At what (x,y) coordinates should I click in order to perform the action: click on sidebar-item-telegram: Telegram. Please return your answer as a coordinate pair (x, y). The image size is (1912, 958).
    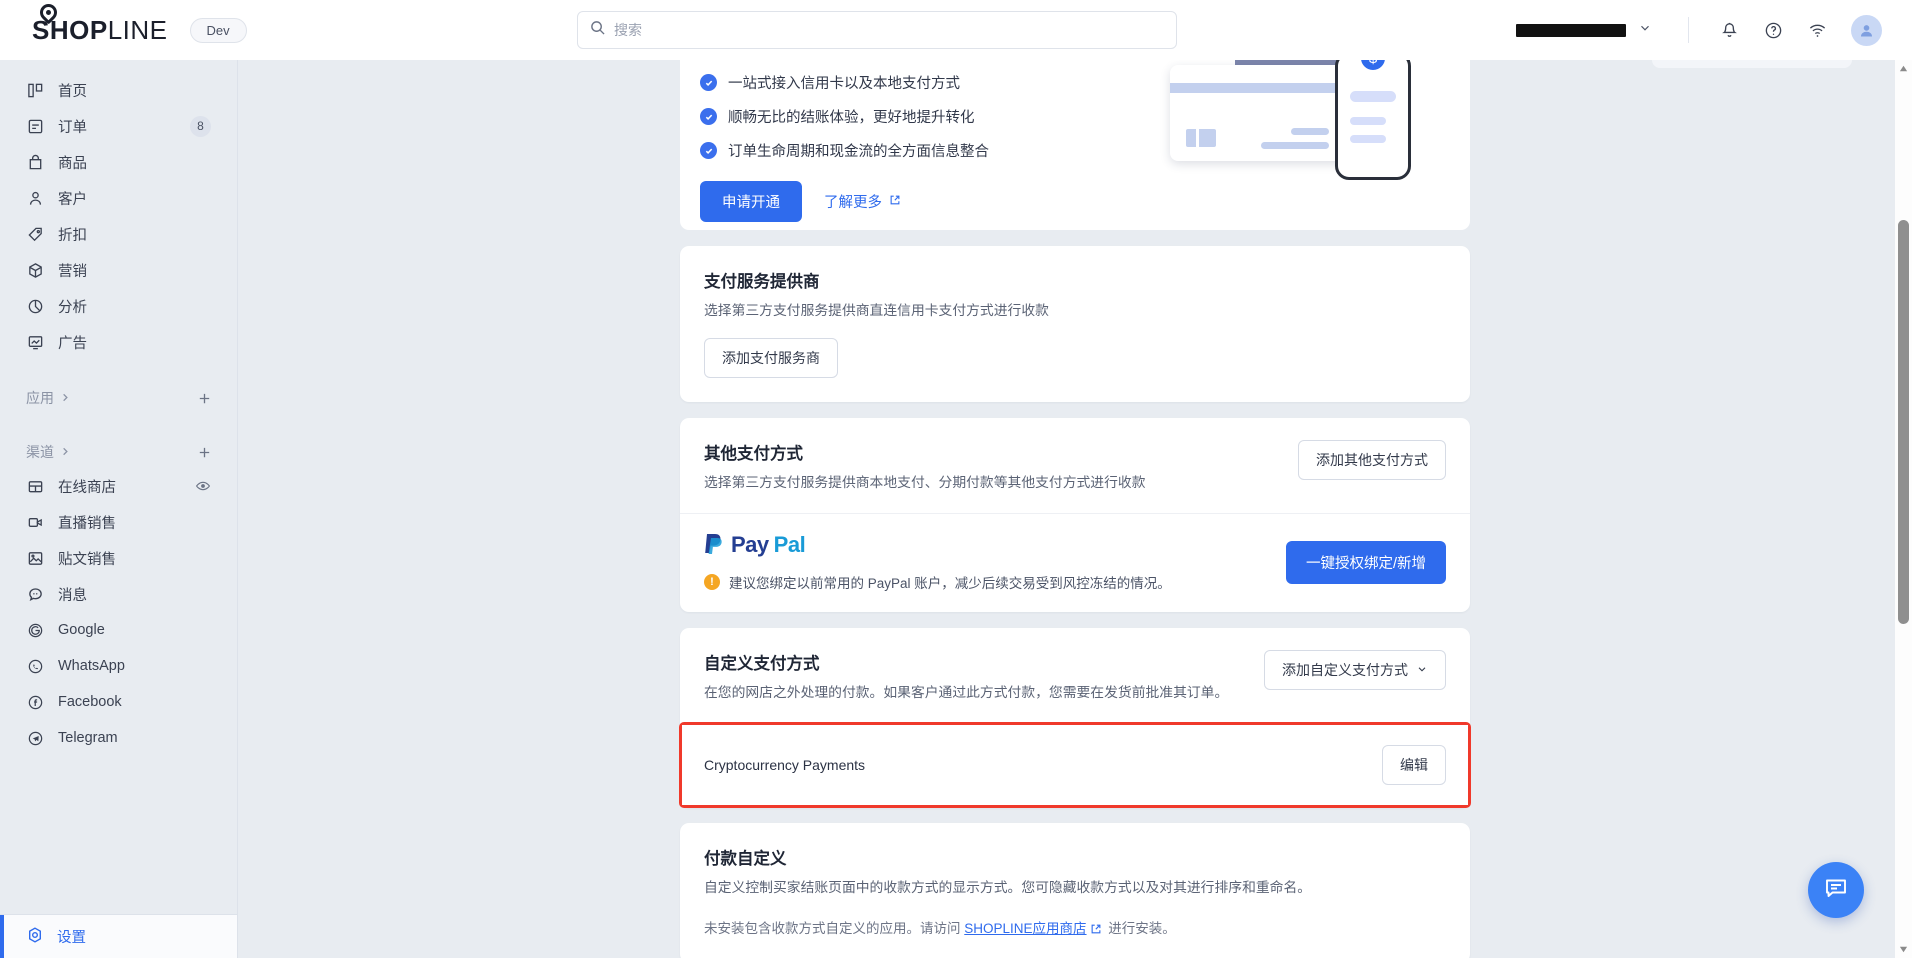
    Looking at the image, I should click on (114, 738).